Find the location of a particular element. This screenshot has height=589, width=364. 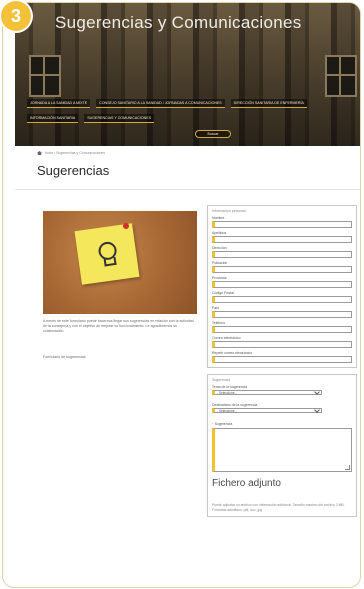

nav-item: Jornada a la Sanidad a Mixte is located at coordinates (59, 103).